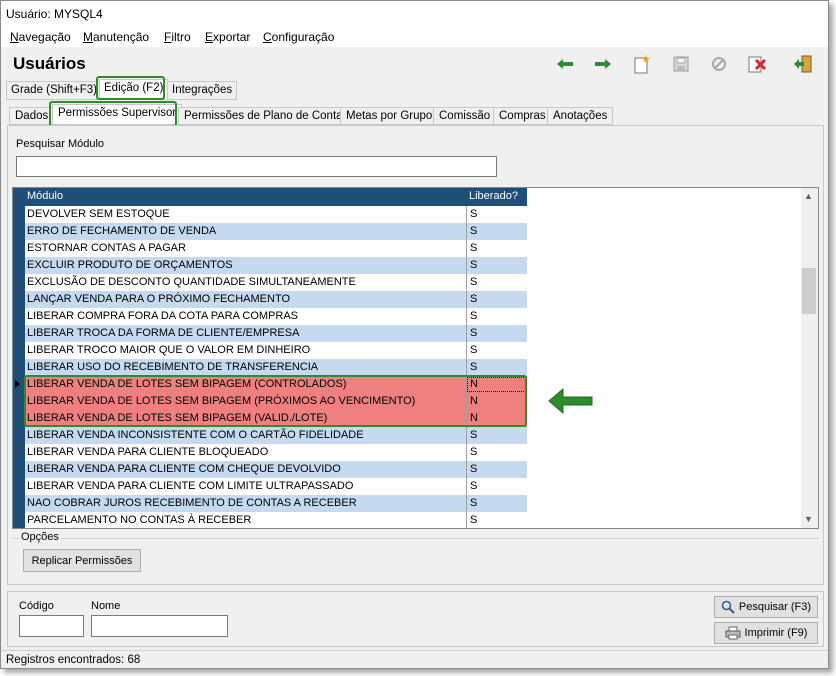  I want to click on menu-manutencao: Manutenção, so click(116, 37).